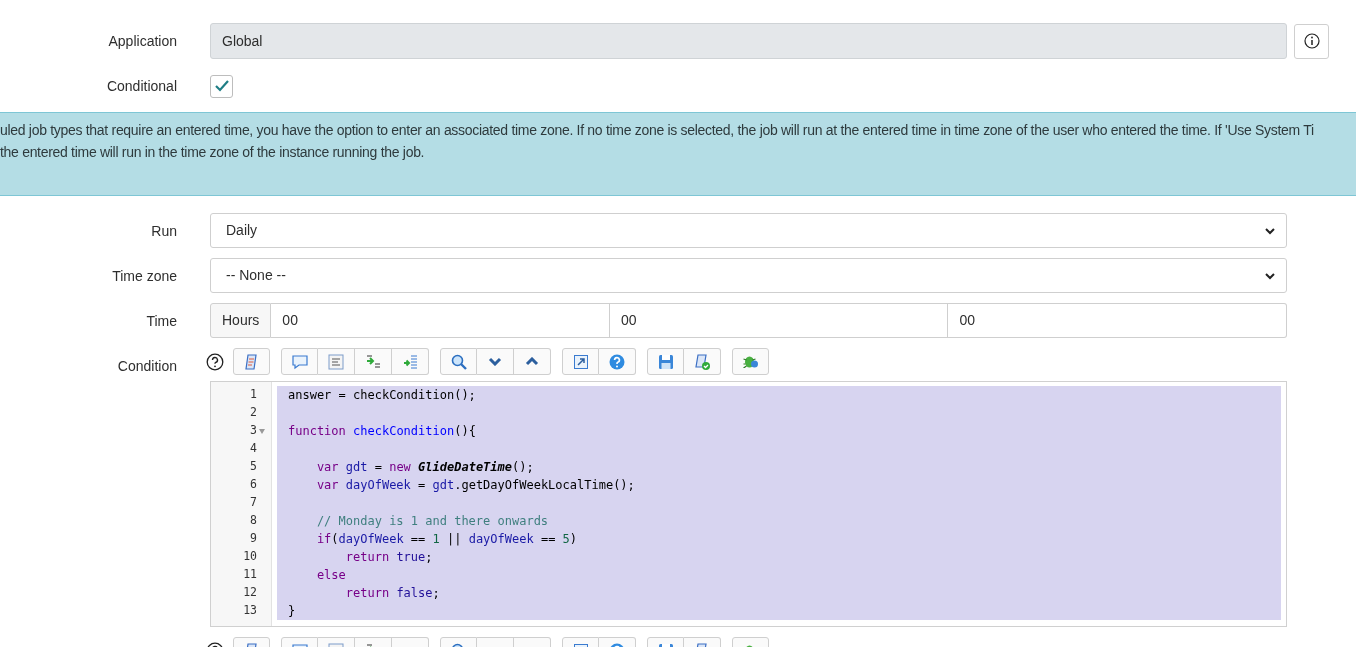 This screenshot has height=647, width=1356. What do you see at coordinates (748, 230) in the screenshot?
I see `select-field: Daily` at bounding box center [748, 230].